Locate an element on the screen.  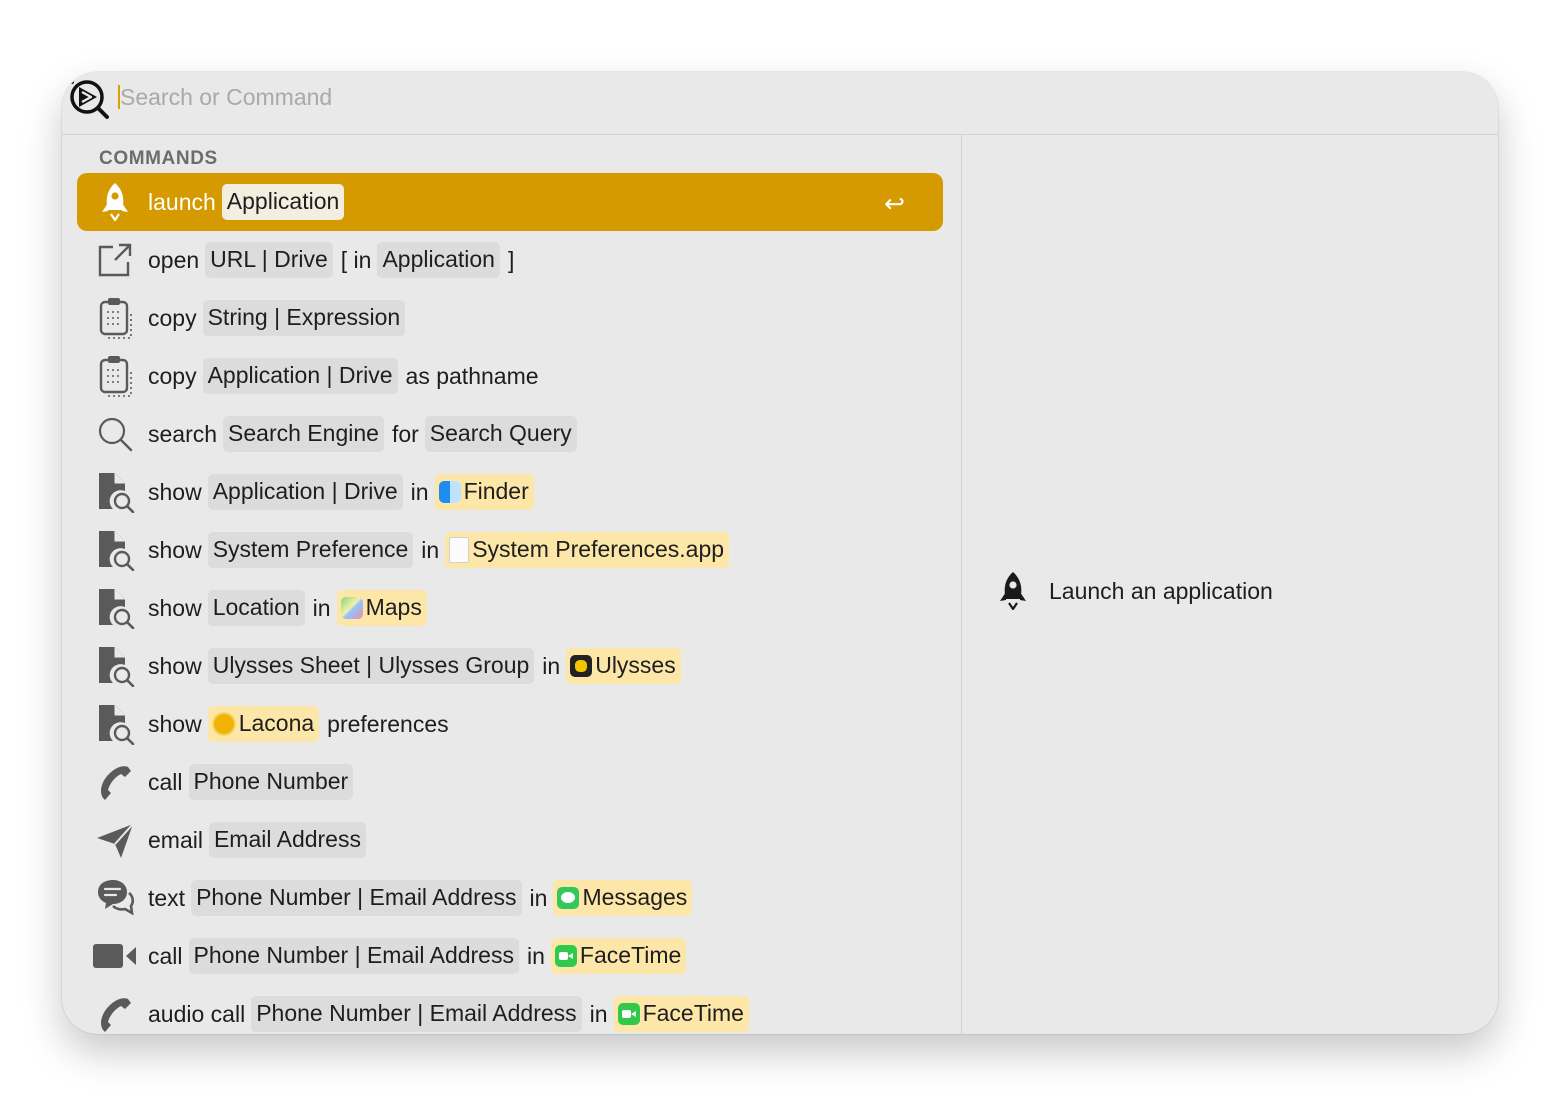
command-row: copy String | Expression is located at coordinates (510, 318).